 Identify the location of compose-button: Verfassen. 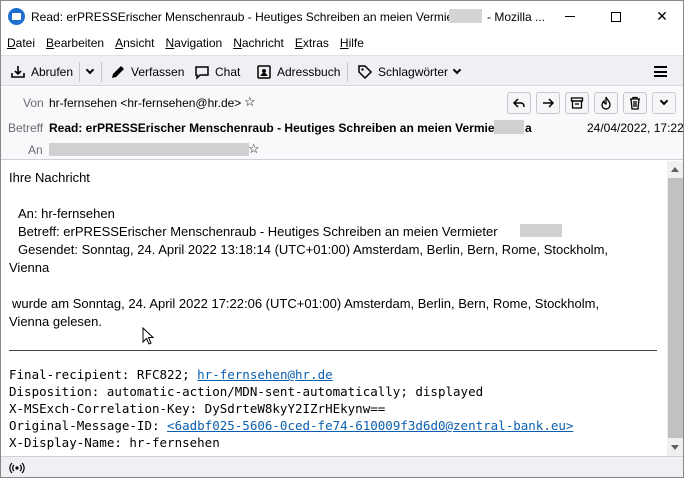
(147, 72).